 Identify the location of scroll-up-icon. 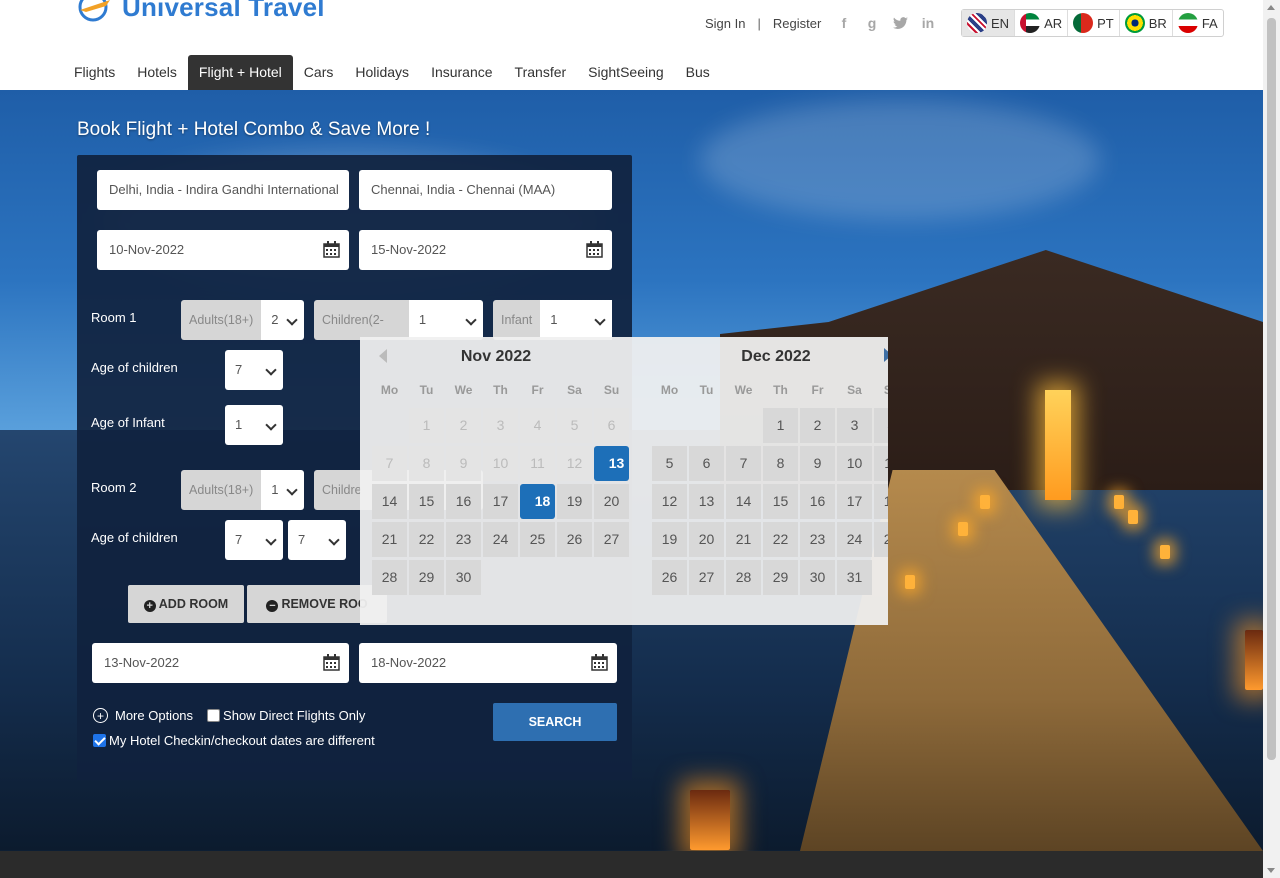
(1271, 7).